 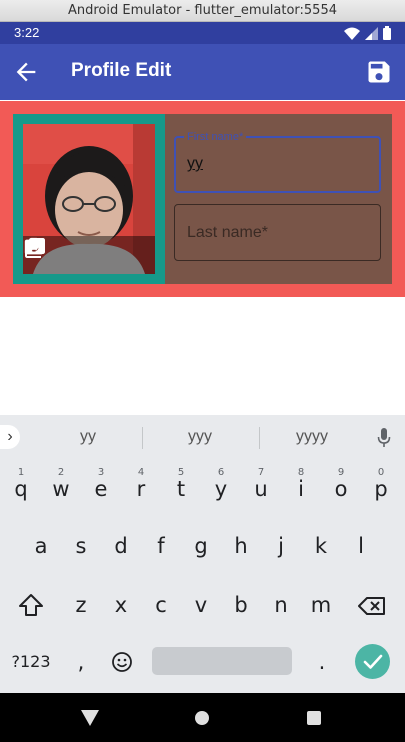 I want to click on key-hint: 0, so click(x=381, y=472).